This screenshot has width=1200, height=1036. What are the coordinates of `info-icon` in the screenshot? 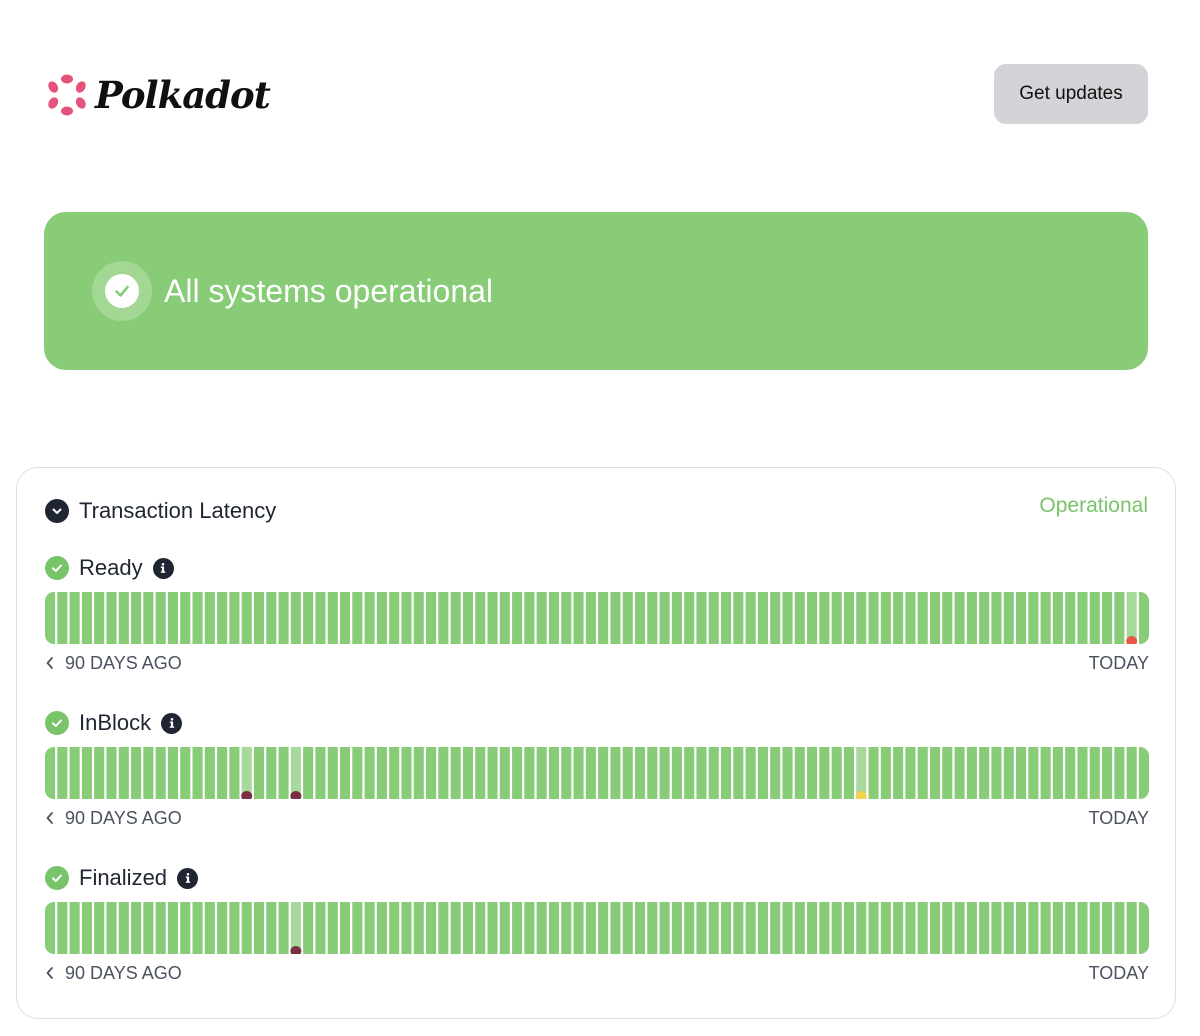 It's located at (163, 568).